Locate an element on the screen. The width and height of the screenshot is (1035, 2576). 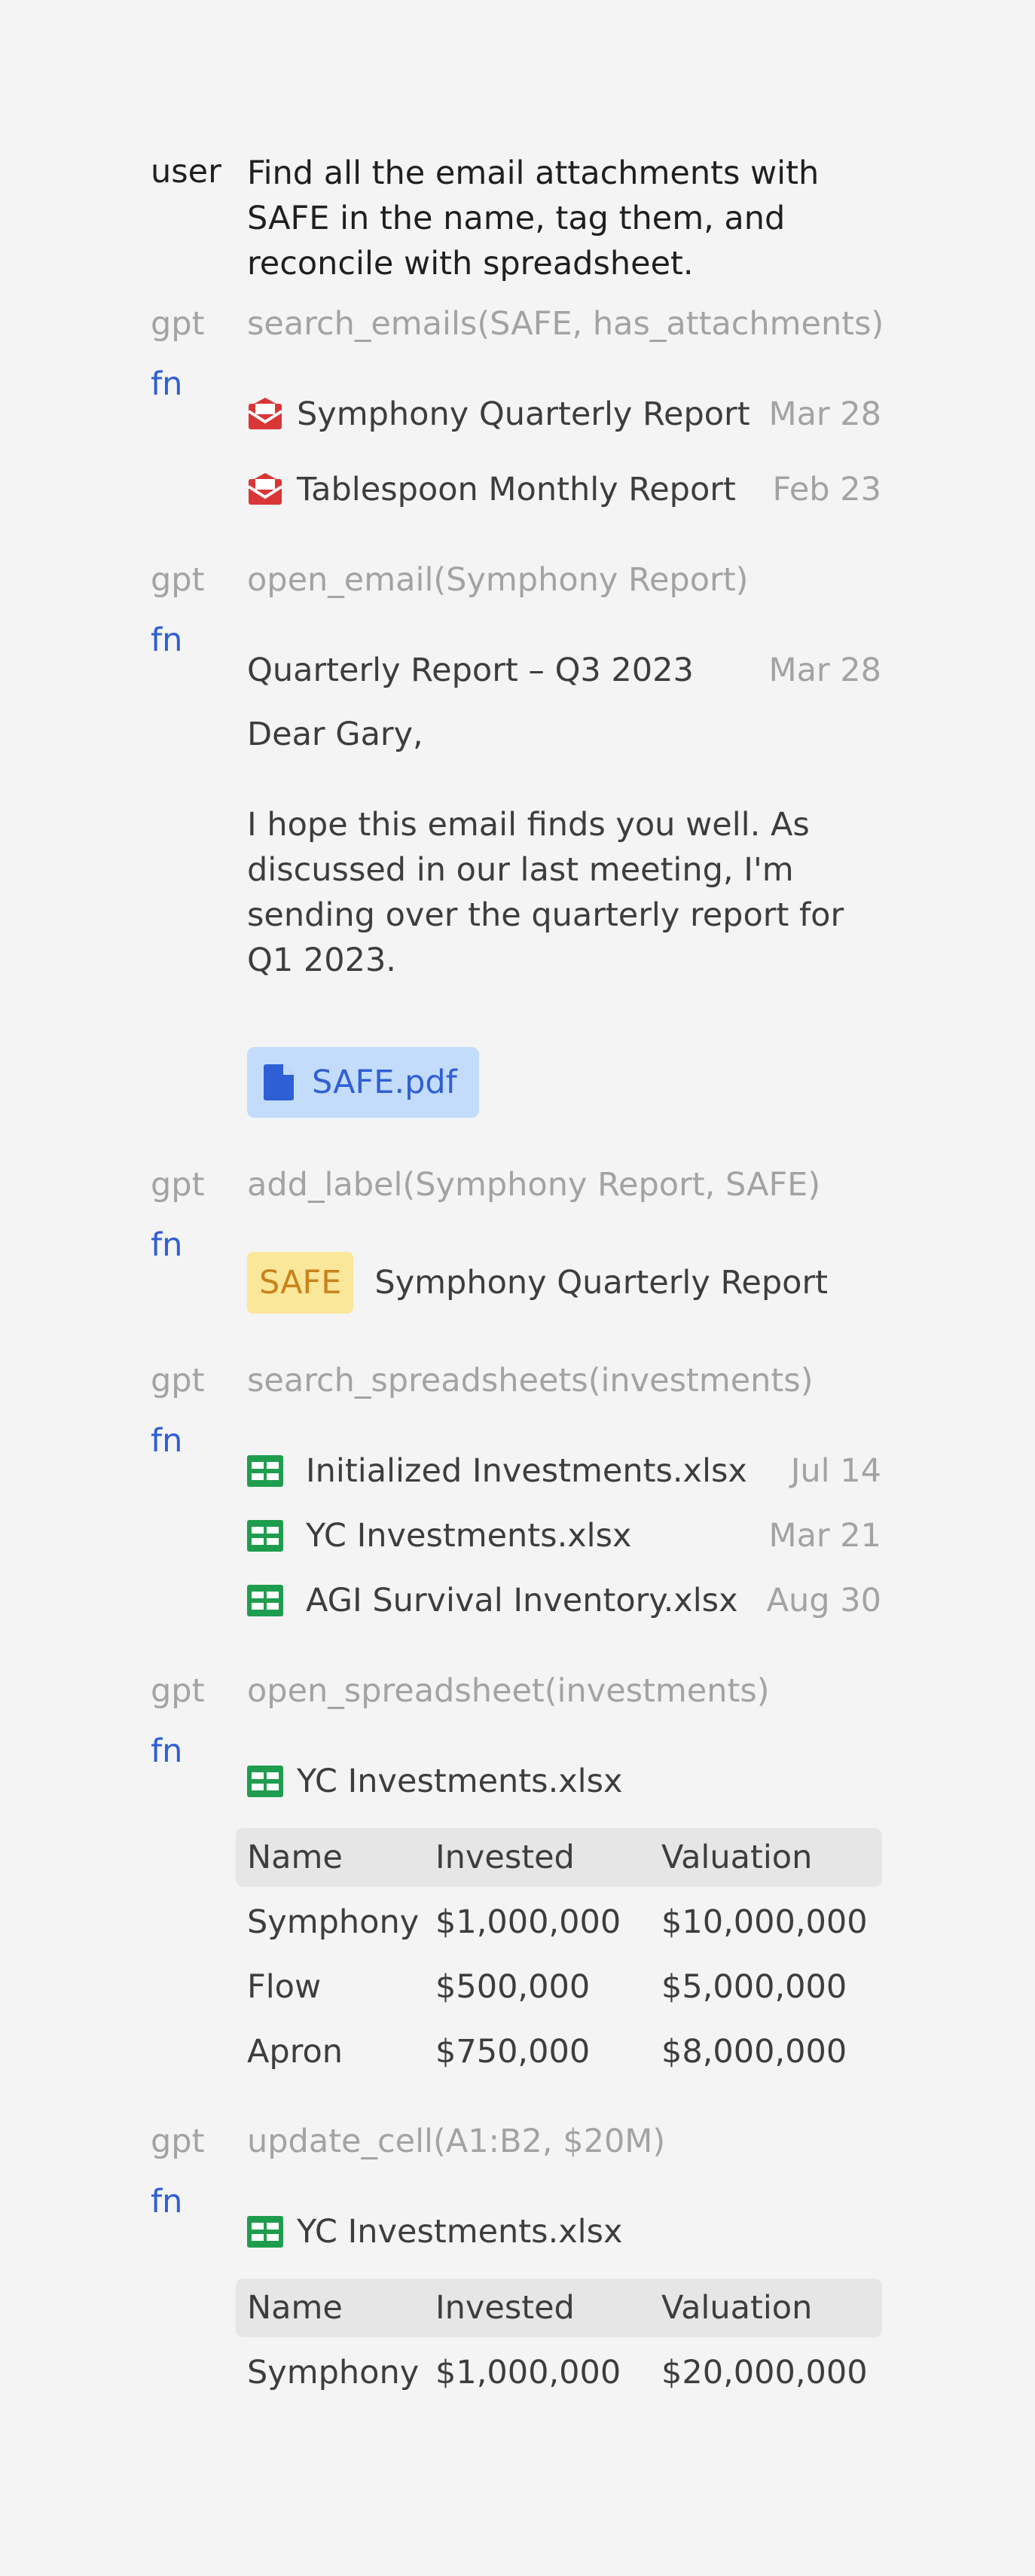
spreadsheet-result: AGI Survival Inventory.xlsx Aug 30 is located at coordinates (564, 1601).